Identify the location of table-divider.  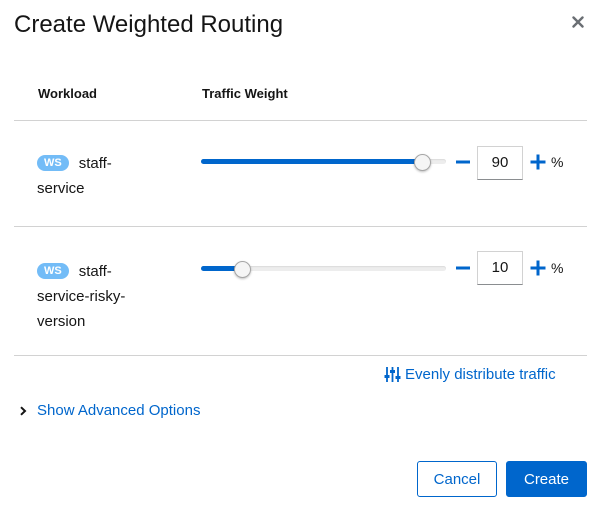
(300, 355).